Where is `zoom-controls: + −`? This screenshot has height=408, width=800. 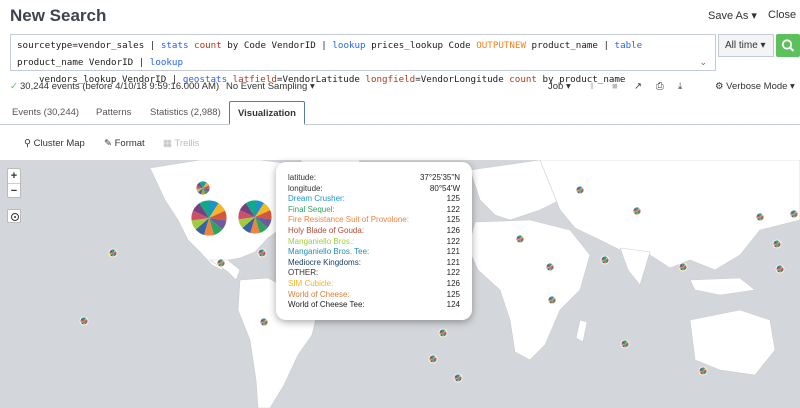
zoom-controls: + − is located at coordinates (14, 183).